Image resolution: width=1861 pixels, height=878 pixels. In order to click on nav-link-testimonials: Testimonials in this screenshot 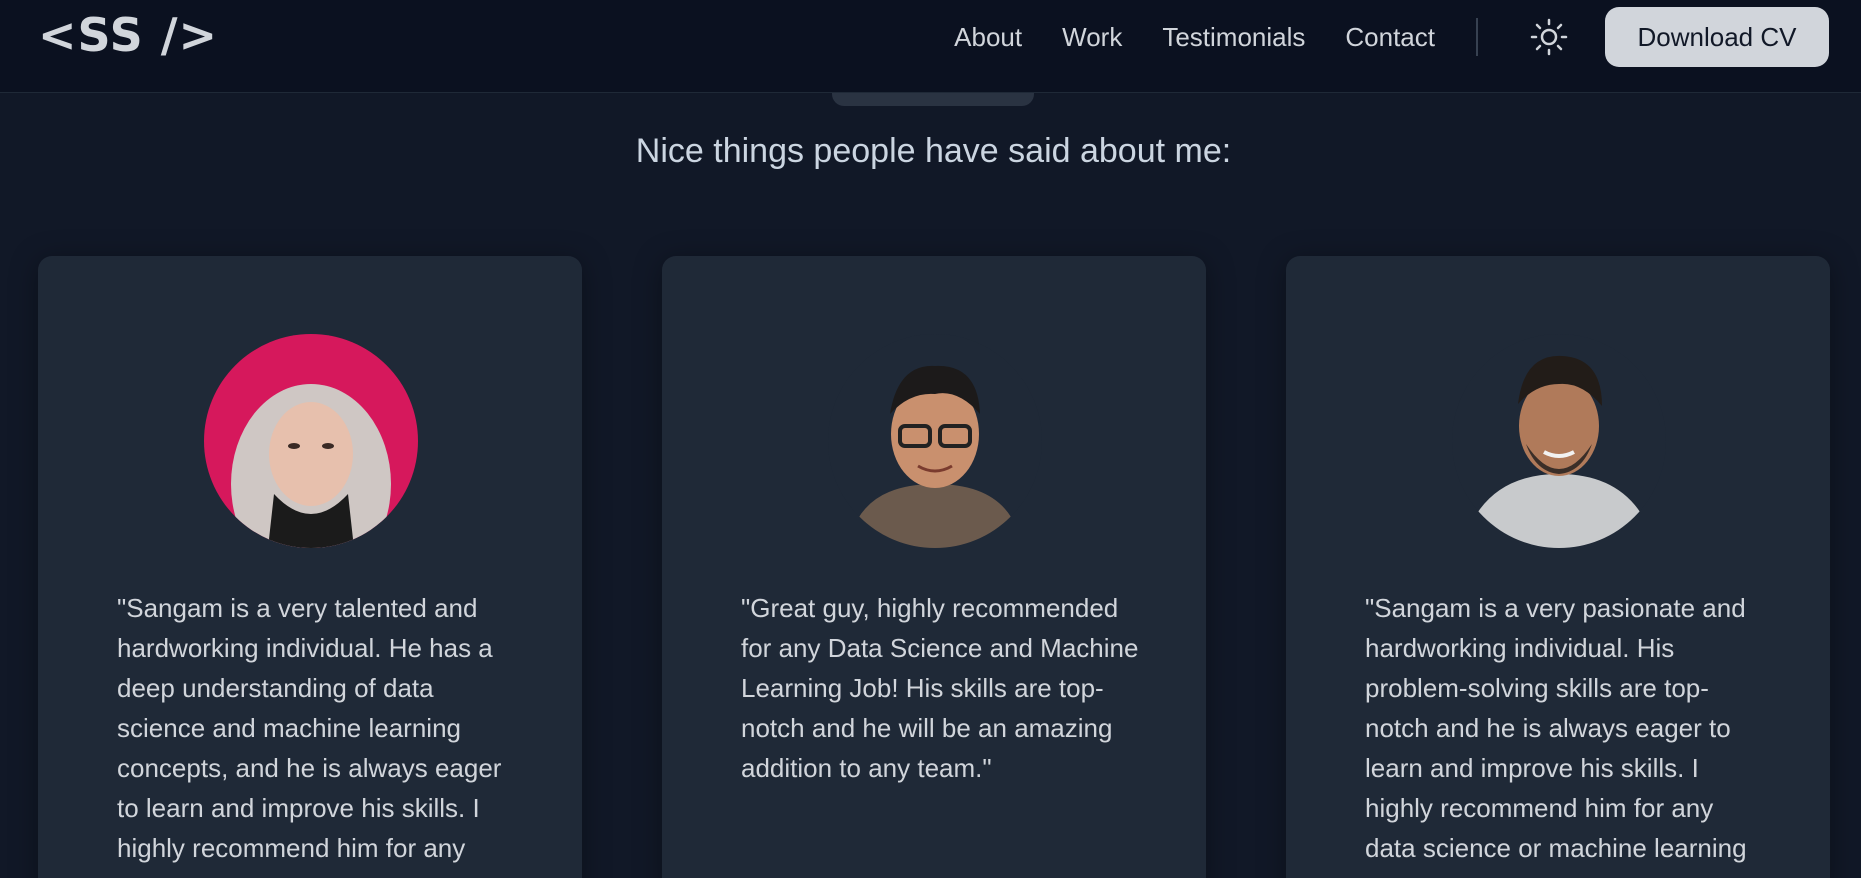, I will do `click(1233, 37)`.